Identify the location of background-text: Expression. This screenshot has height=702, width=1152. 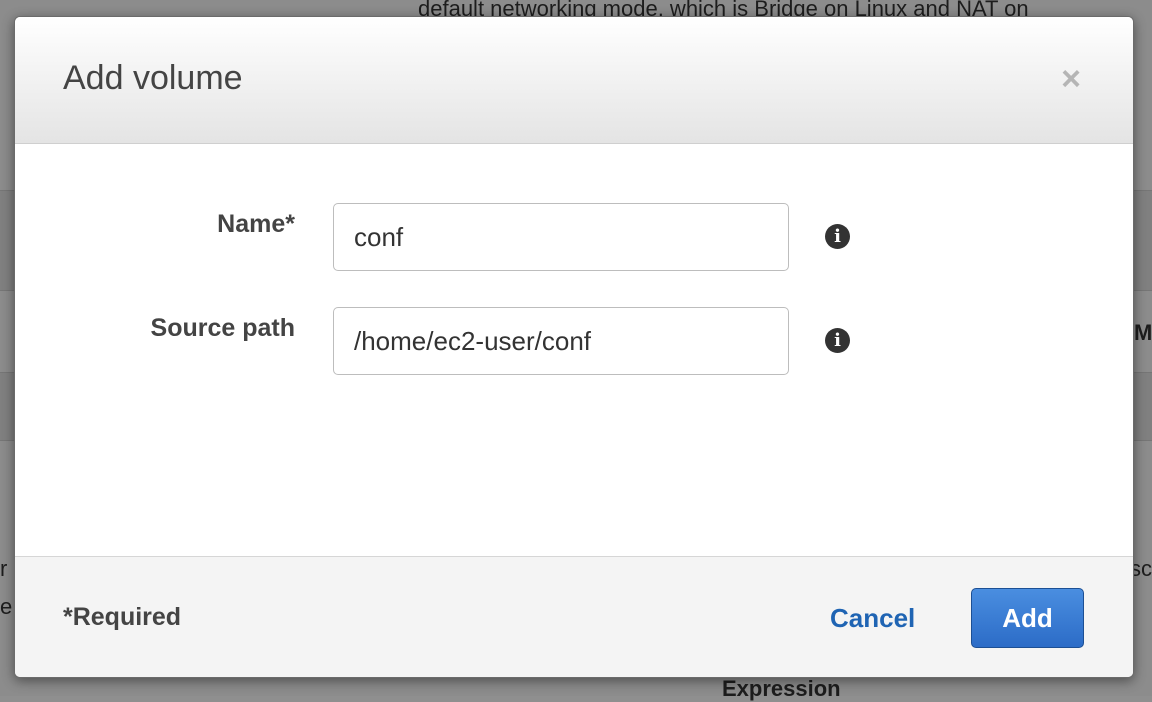
(781, 688).